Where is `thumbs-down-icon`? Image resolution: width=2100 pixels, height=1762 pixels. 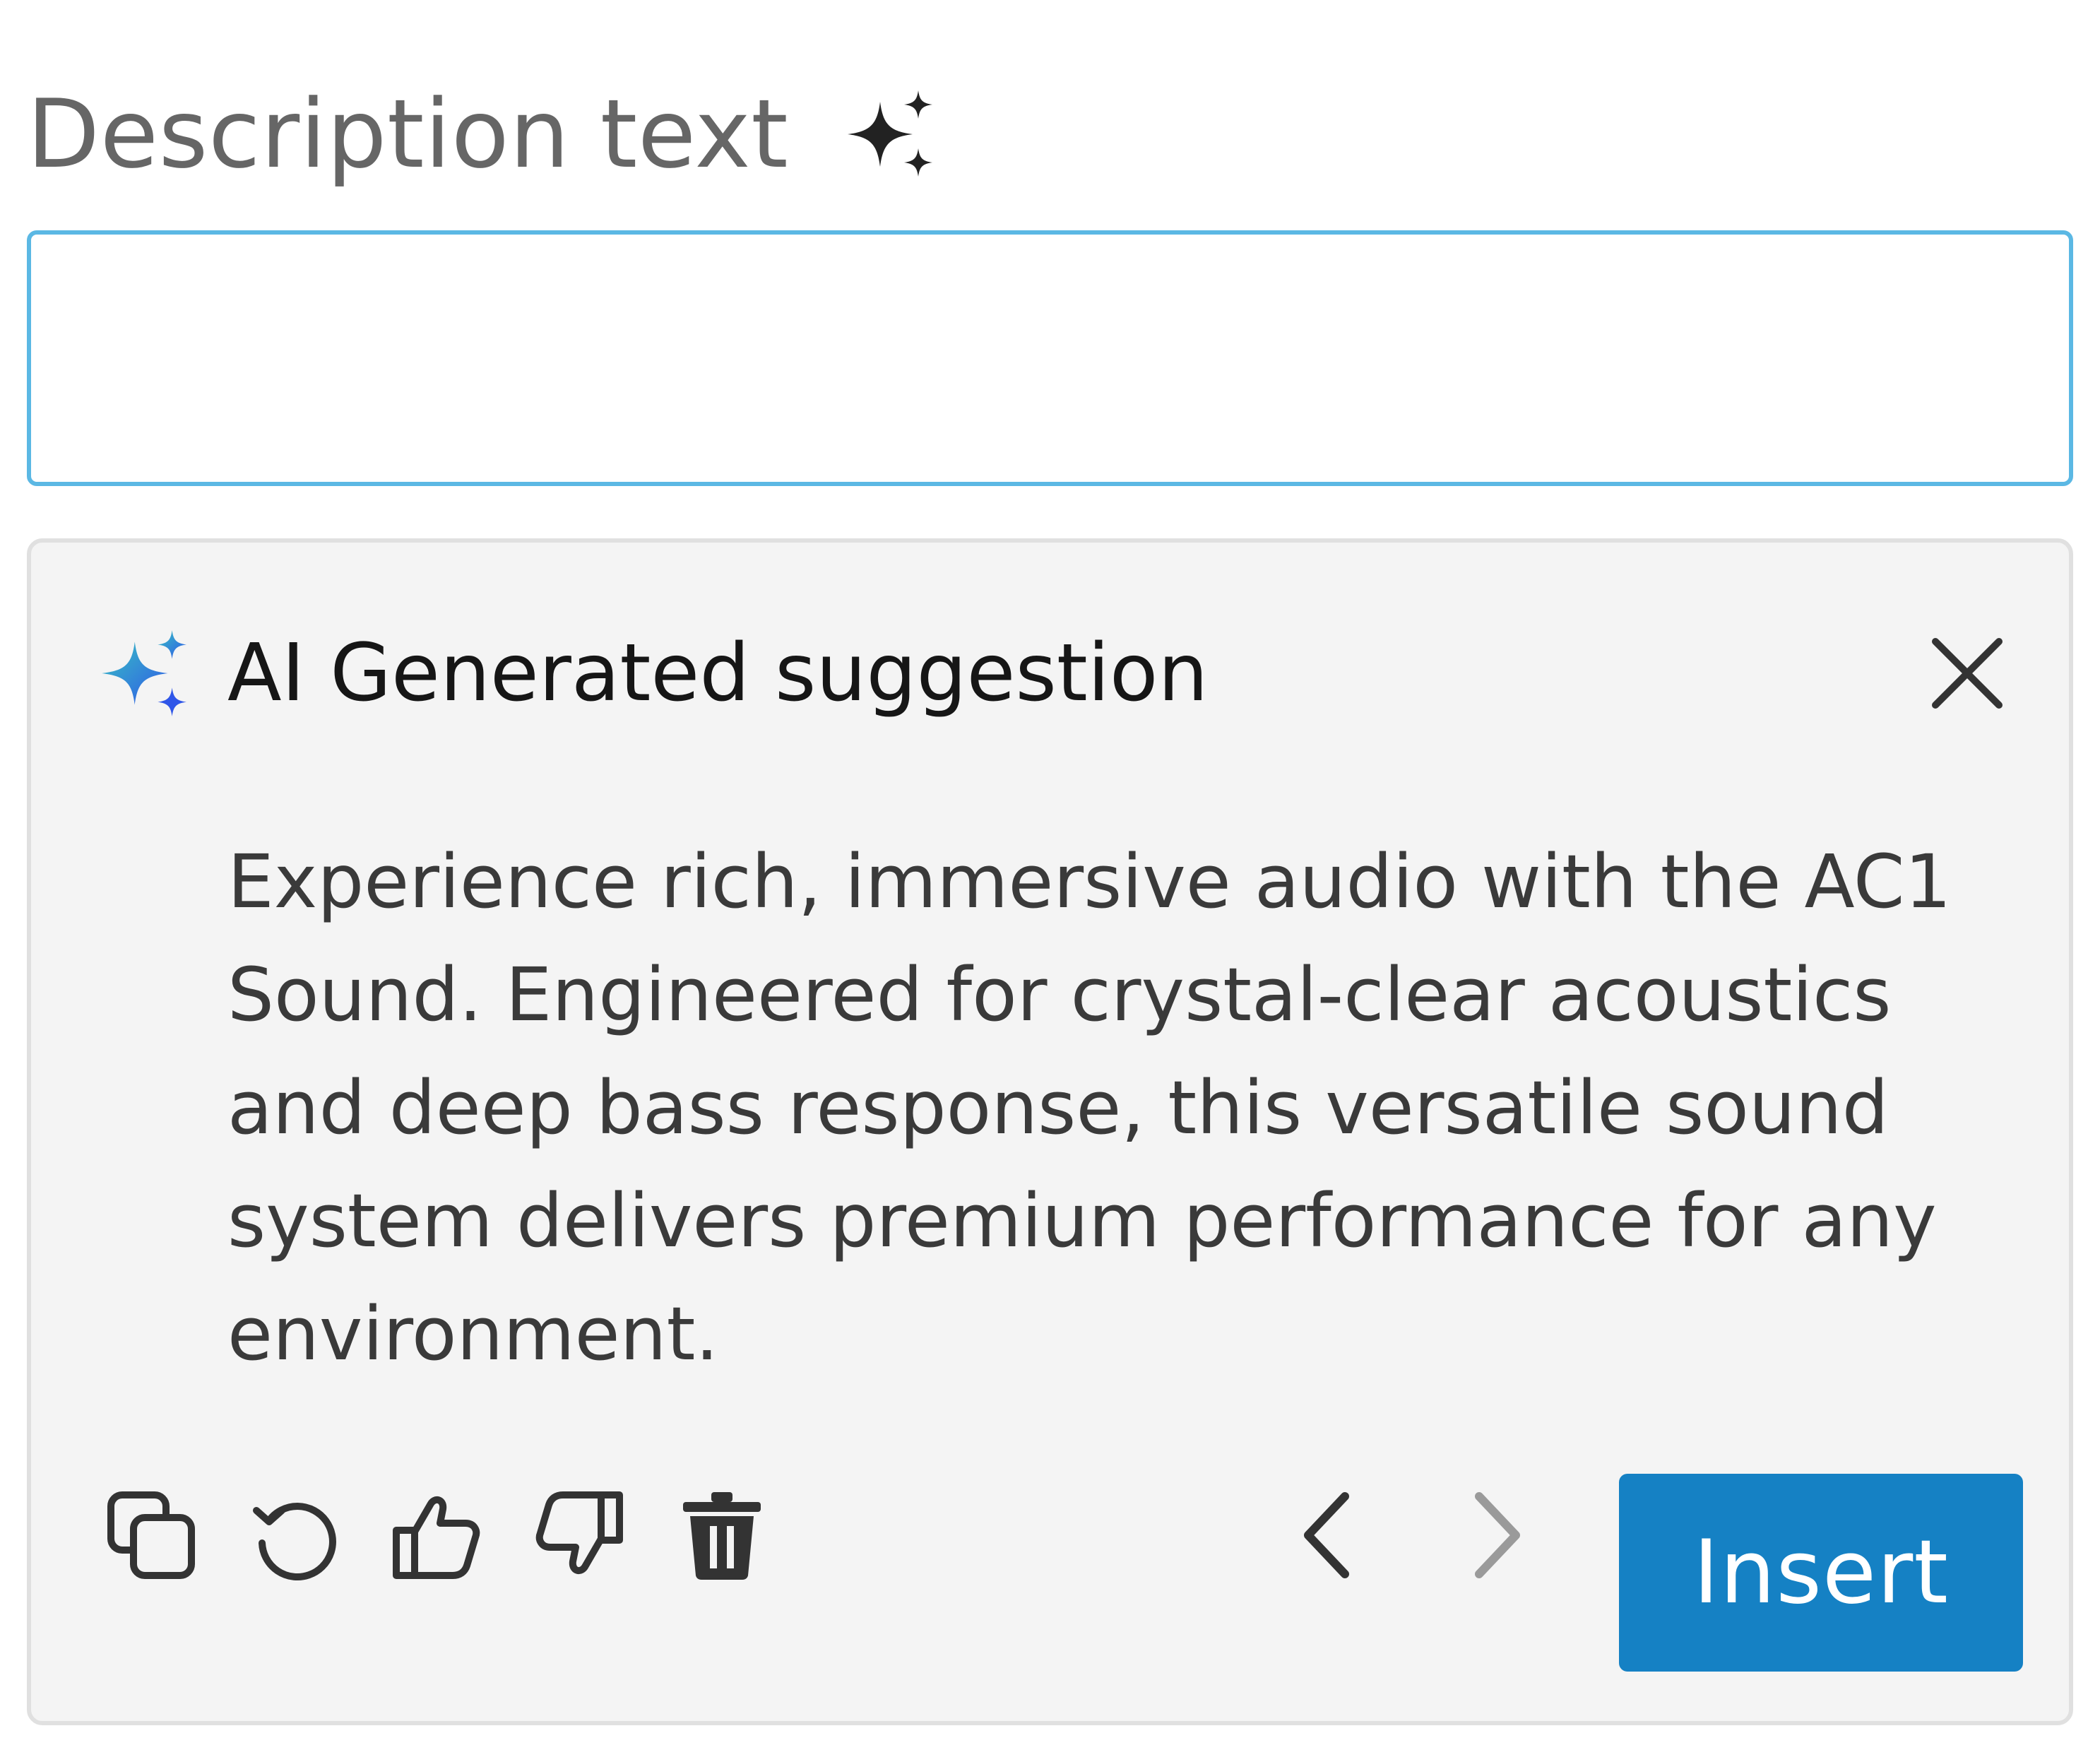 thumbs-down-icon is located at coordinates (579, 1533).